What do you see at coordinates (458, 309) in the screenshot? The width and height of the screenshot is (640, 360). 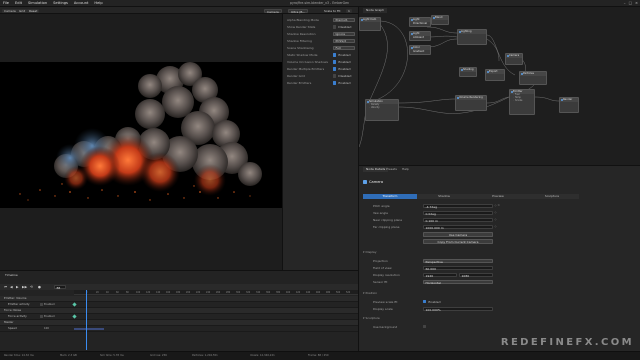 I see `display-scale-field: 100.000%` at bounding box center [458, 309].